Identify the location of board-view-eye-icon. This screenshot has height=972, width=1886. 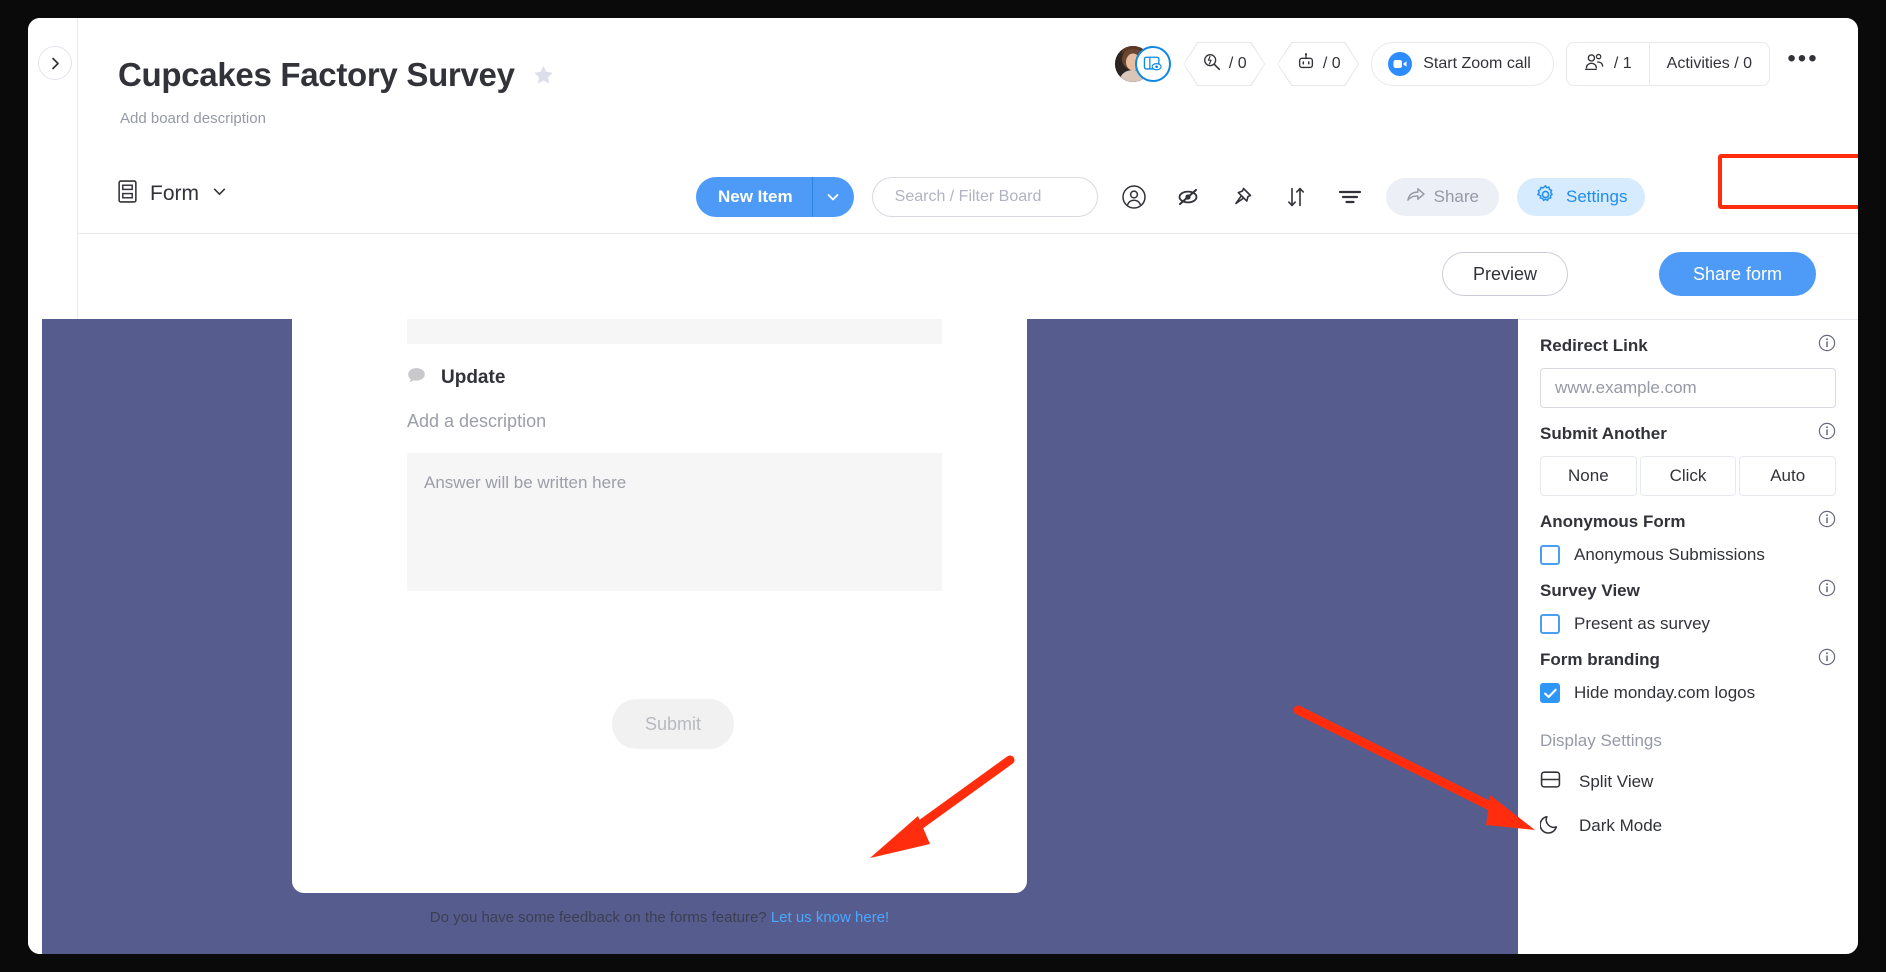
(1153, 64).